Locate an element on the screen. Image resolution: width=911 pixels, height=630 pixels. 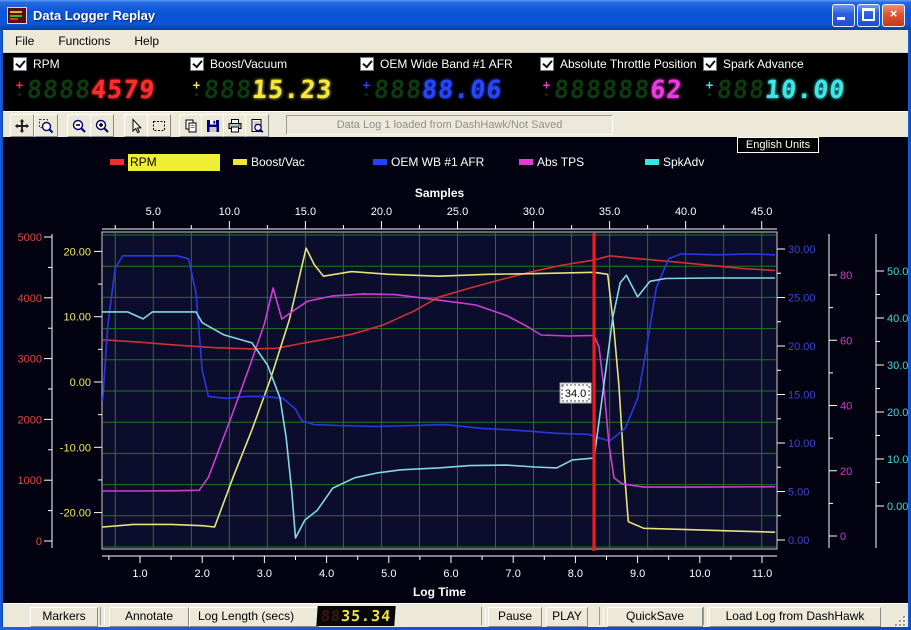
menu-help: Help is located at coordinates (146, 41).